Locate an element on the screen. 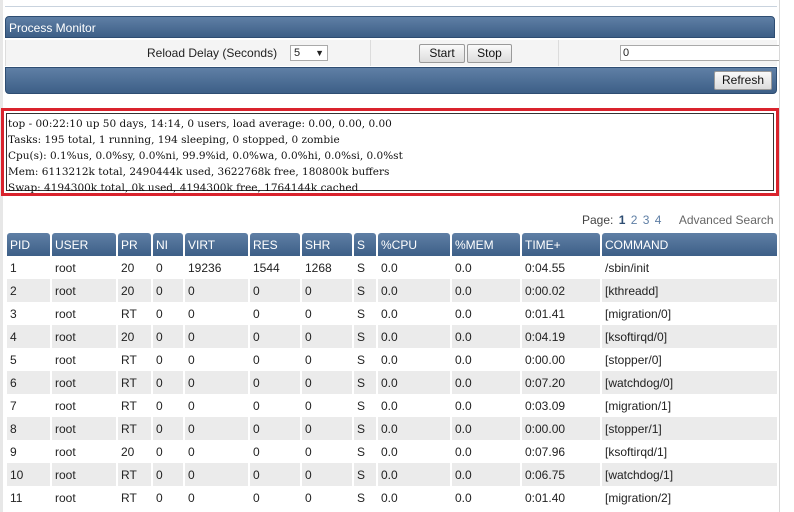 This screenshot has width=794, height=512. column-header-pr: PR is located at coordinates (134, 244).